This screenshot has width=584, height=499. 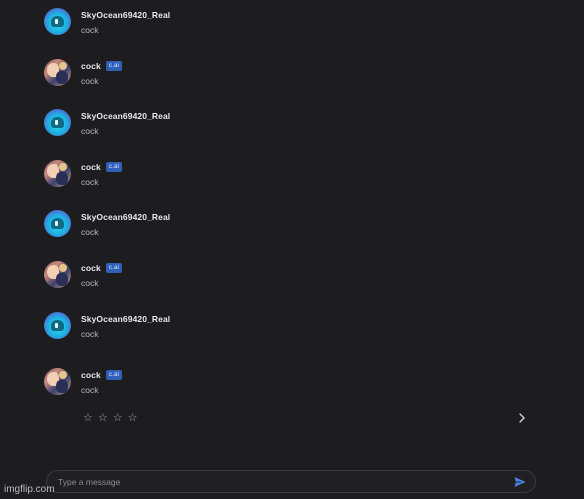 What do you see at coordinates (267, 481) in the screenshot?
I see `message-input` at bounding box center [267, 481].